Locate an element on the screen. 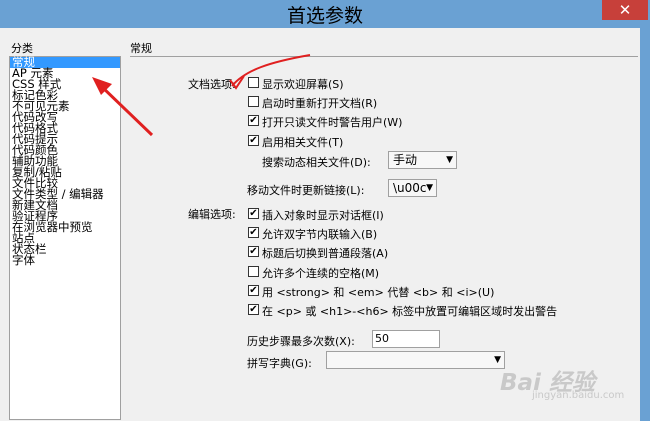 This screenshot has width=650, height=421. watermark-url: jingyan.baidu.com is located at coordinates (578, 395).